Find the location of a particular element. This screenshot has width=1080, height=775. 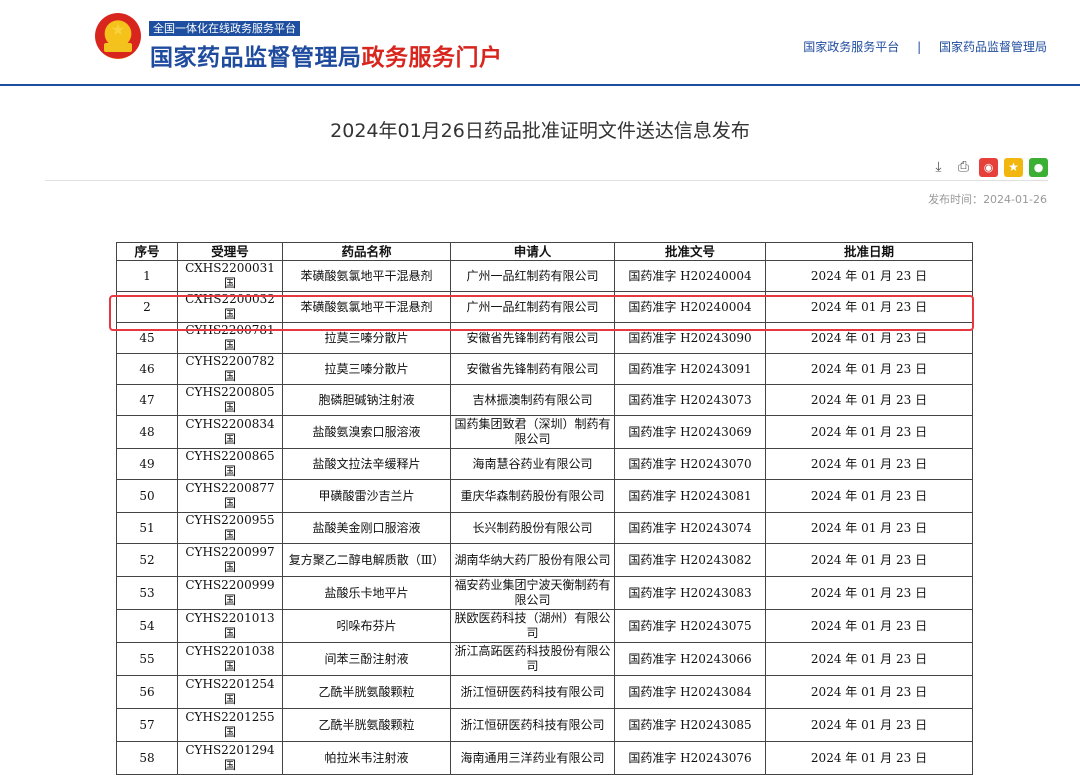

cell-seq: 47 is located at coordinates (147, 400).